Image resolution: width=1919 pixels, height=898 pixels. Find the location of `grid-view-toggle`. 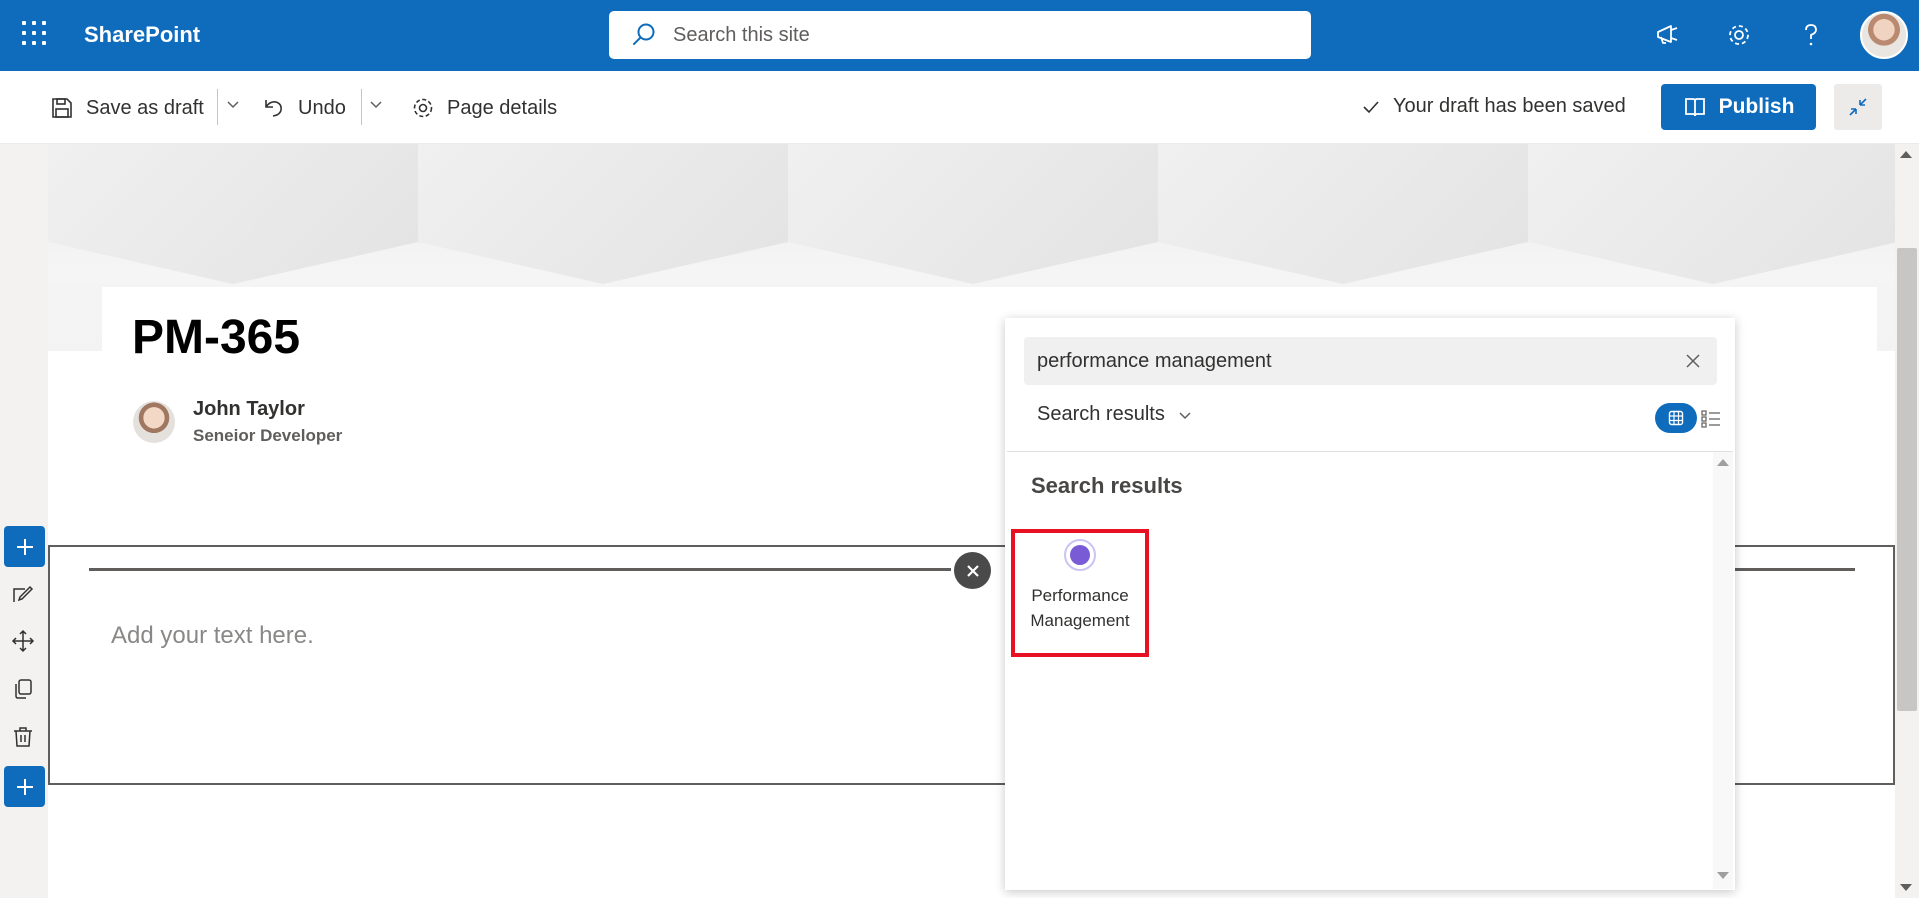

grid-view-toggle is located at coordinates (1676, 418).